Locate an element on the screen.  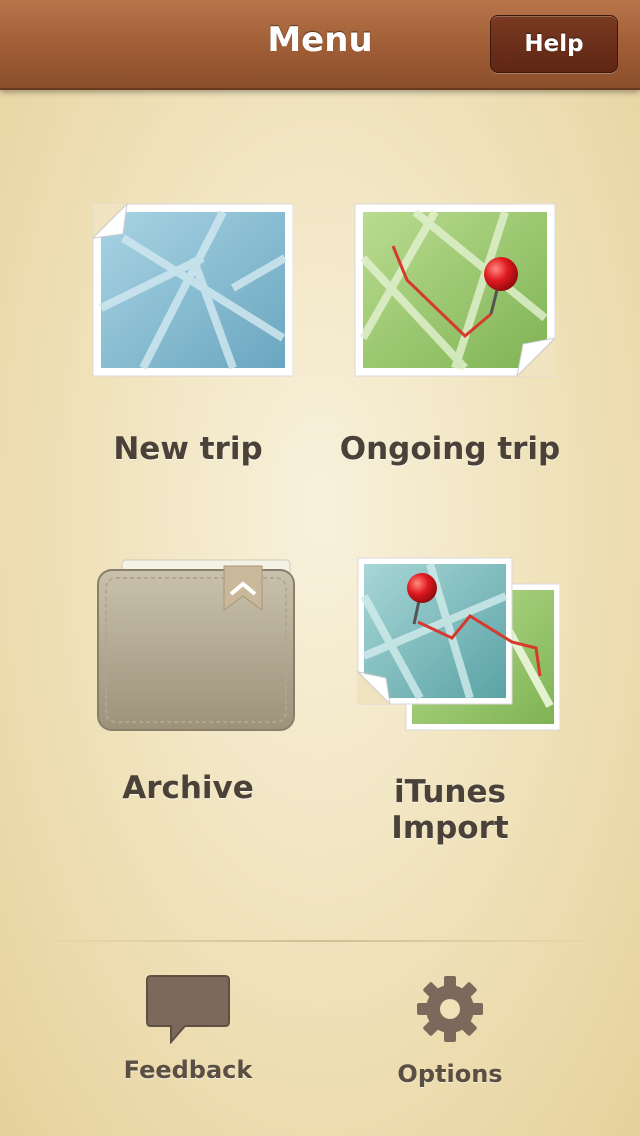
wallet-icon is located at coordinates (196, 645).